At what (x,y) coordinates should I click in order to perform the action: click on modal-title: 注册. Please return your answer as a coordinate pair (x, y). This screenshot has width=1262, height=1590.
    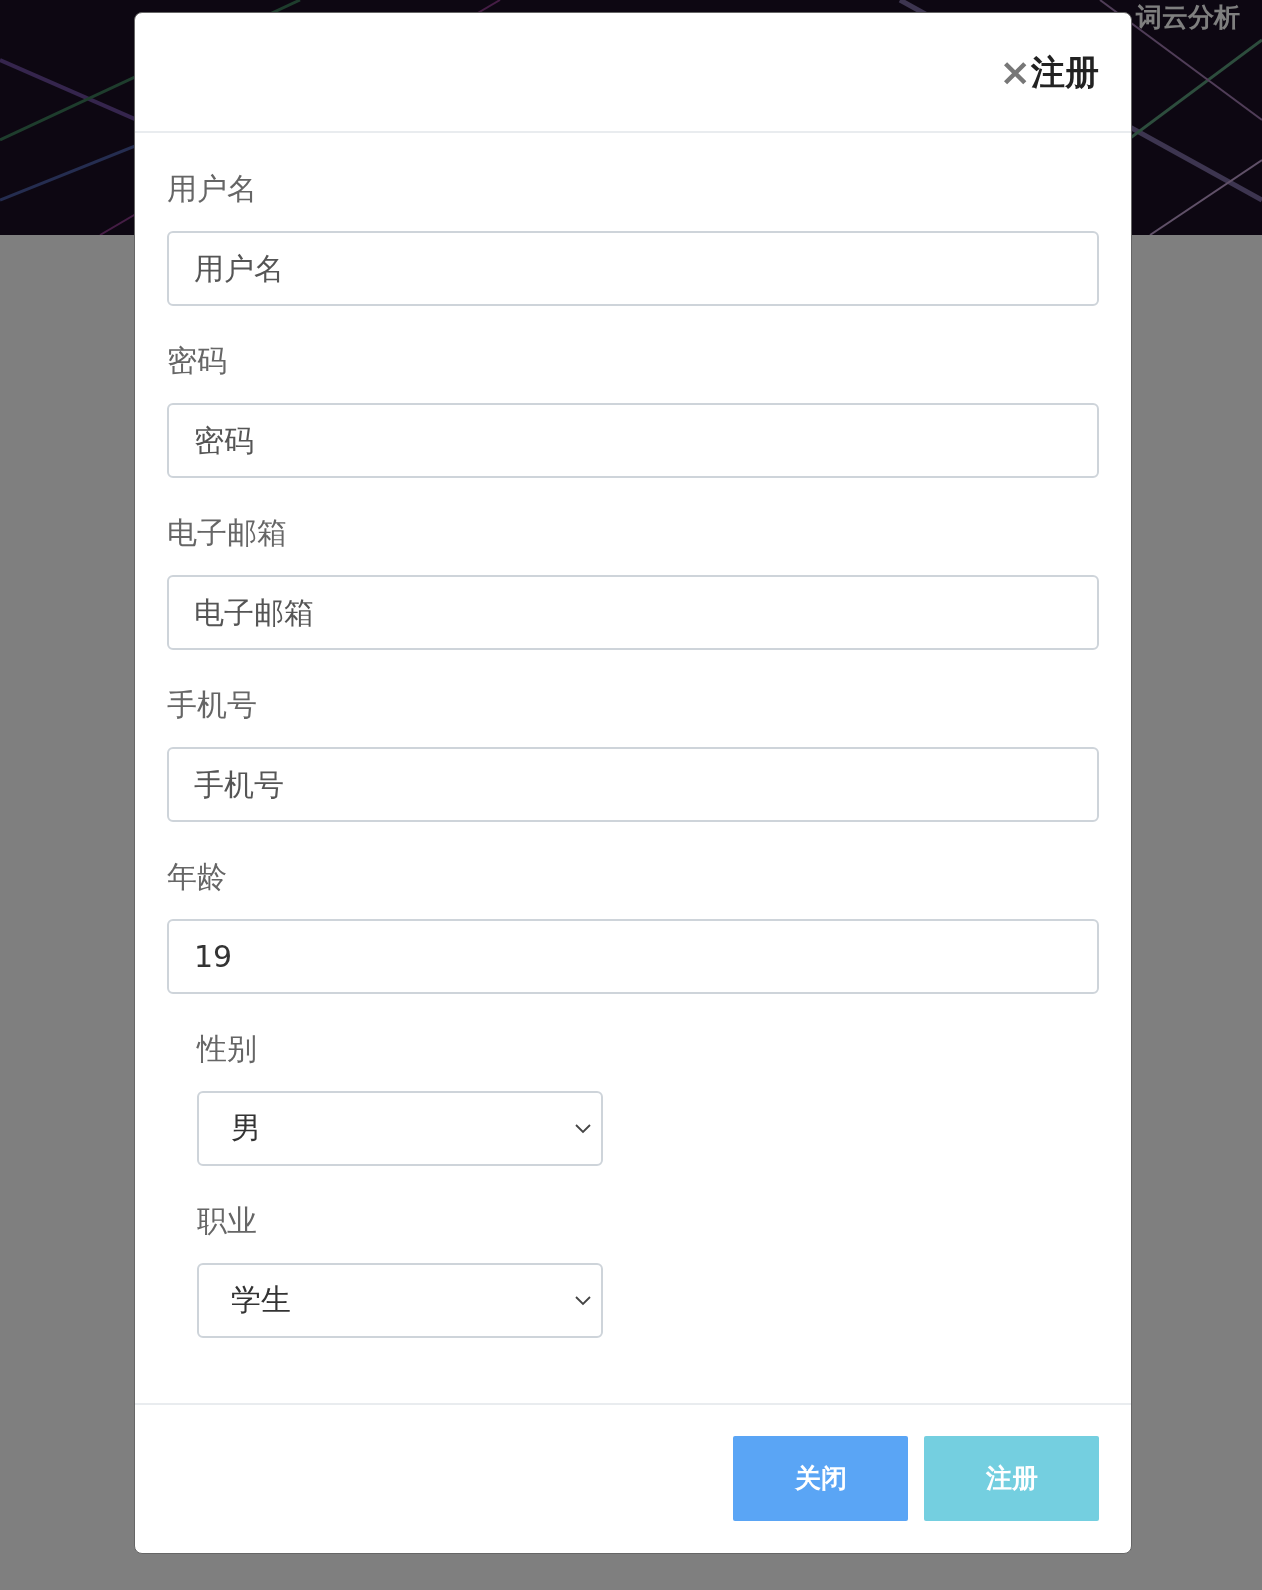
    Looking at the image, I should click on (1065, 72).